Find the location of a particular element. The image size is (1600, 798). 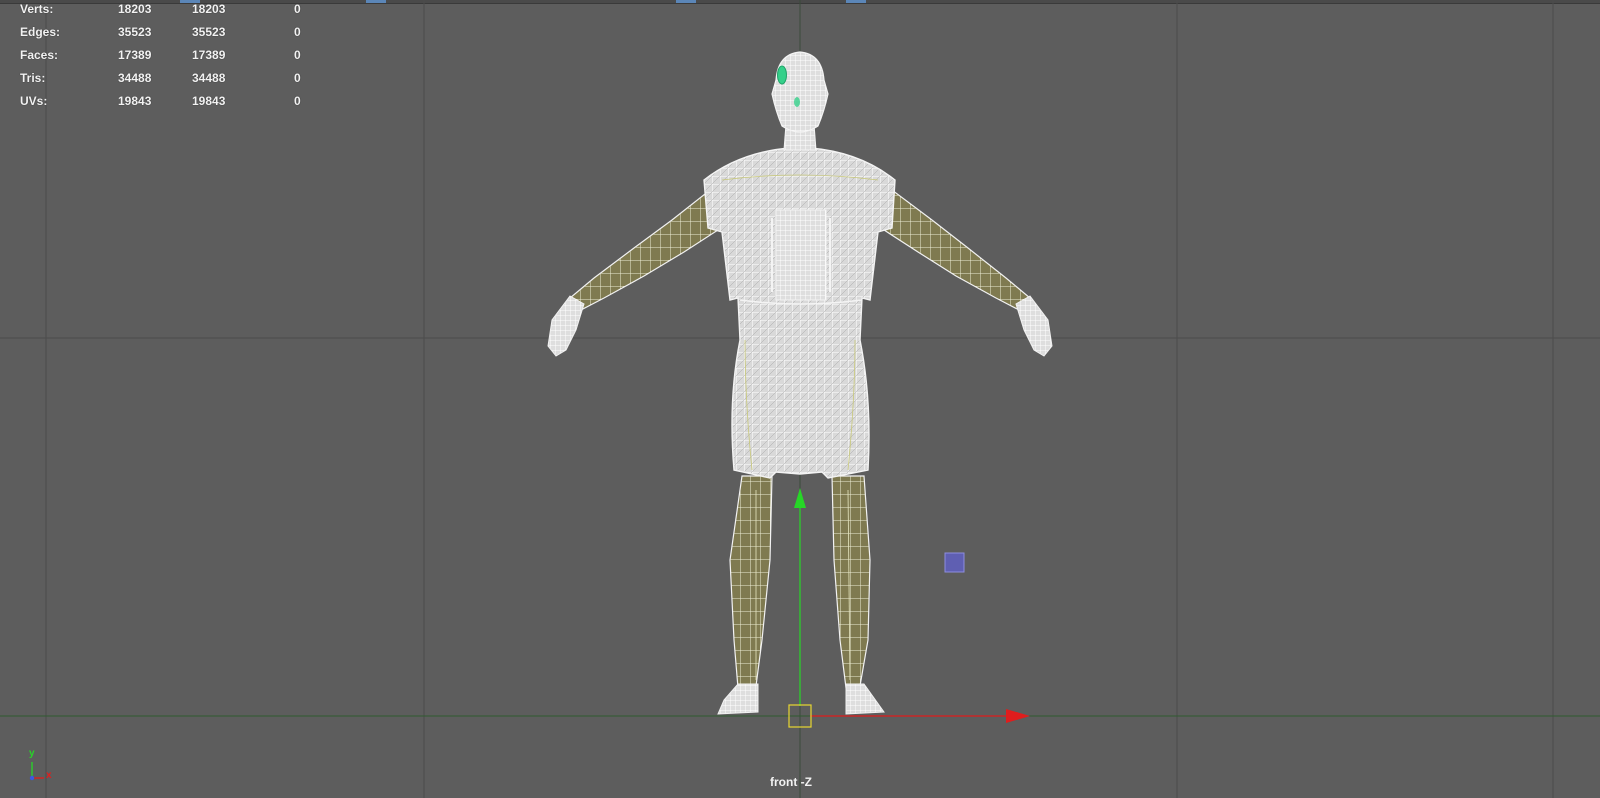

hud-value-shown: 19843 is located at coordinates (209, 101).